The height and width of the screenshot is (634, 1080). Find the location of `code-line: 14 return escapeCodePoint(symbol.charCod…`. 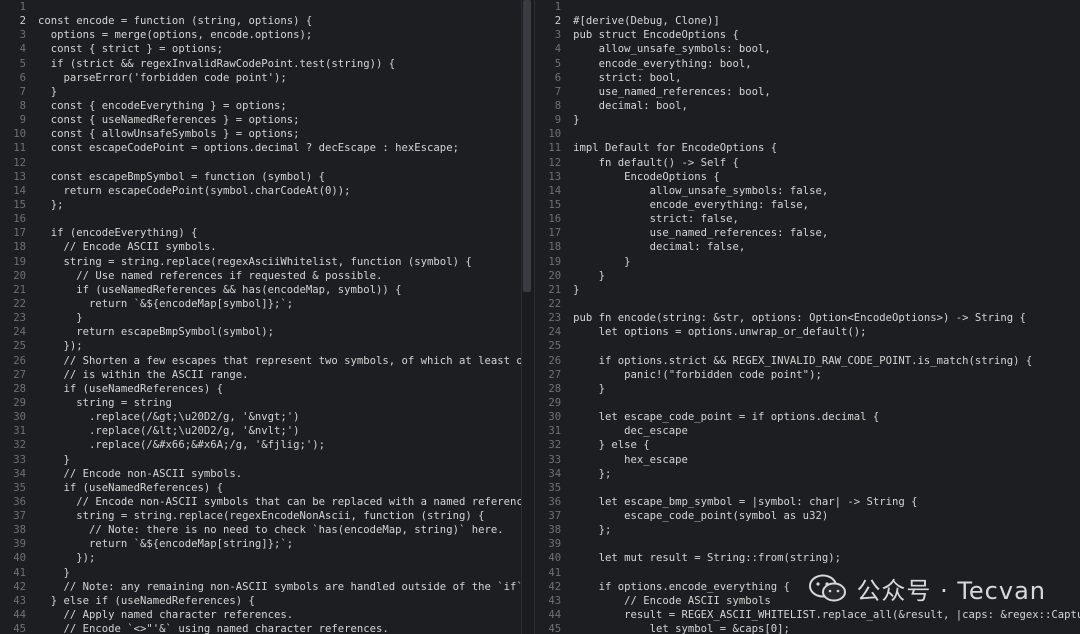

code-line: 14 return escapeCodePoint(symbol.charCod… is located at coordinates (260, 191).